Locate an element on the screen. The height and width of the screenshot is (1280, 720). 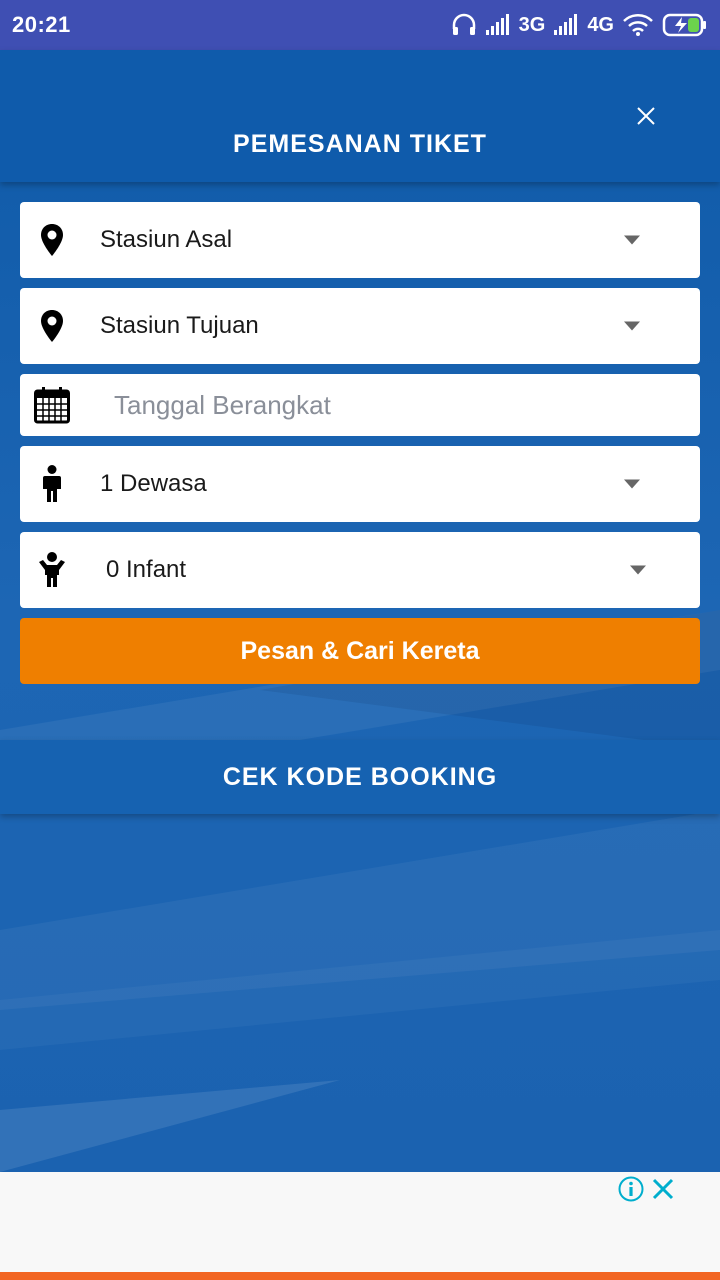
origin-station-select: Stasiun Asal is located at coordinates (360, 240).